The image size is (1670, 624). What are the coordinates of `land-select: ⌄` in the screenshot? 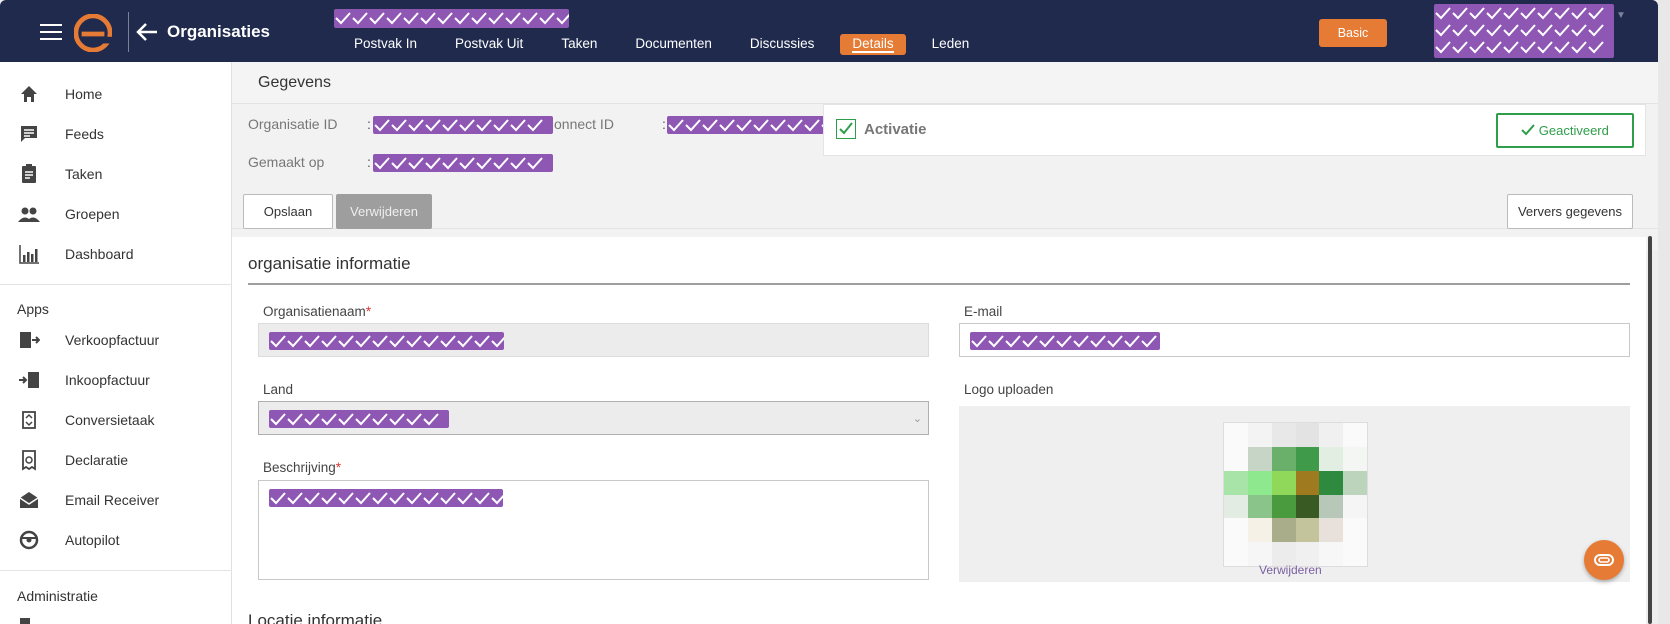 It's located at (593, 418).